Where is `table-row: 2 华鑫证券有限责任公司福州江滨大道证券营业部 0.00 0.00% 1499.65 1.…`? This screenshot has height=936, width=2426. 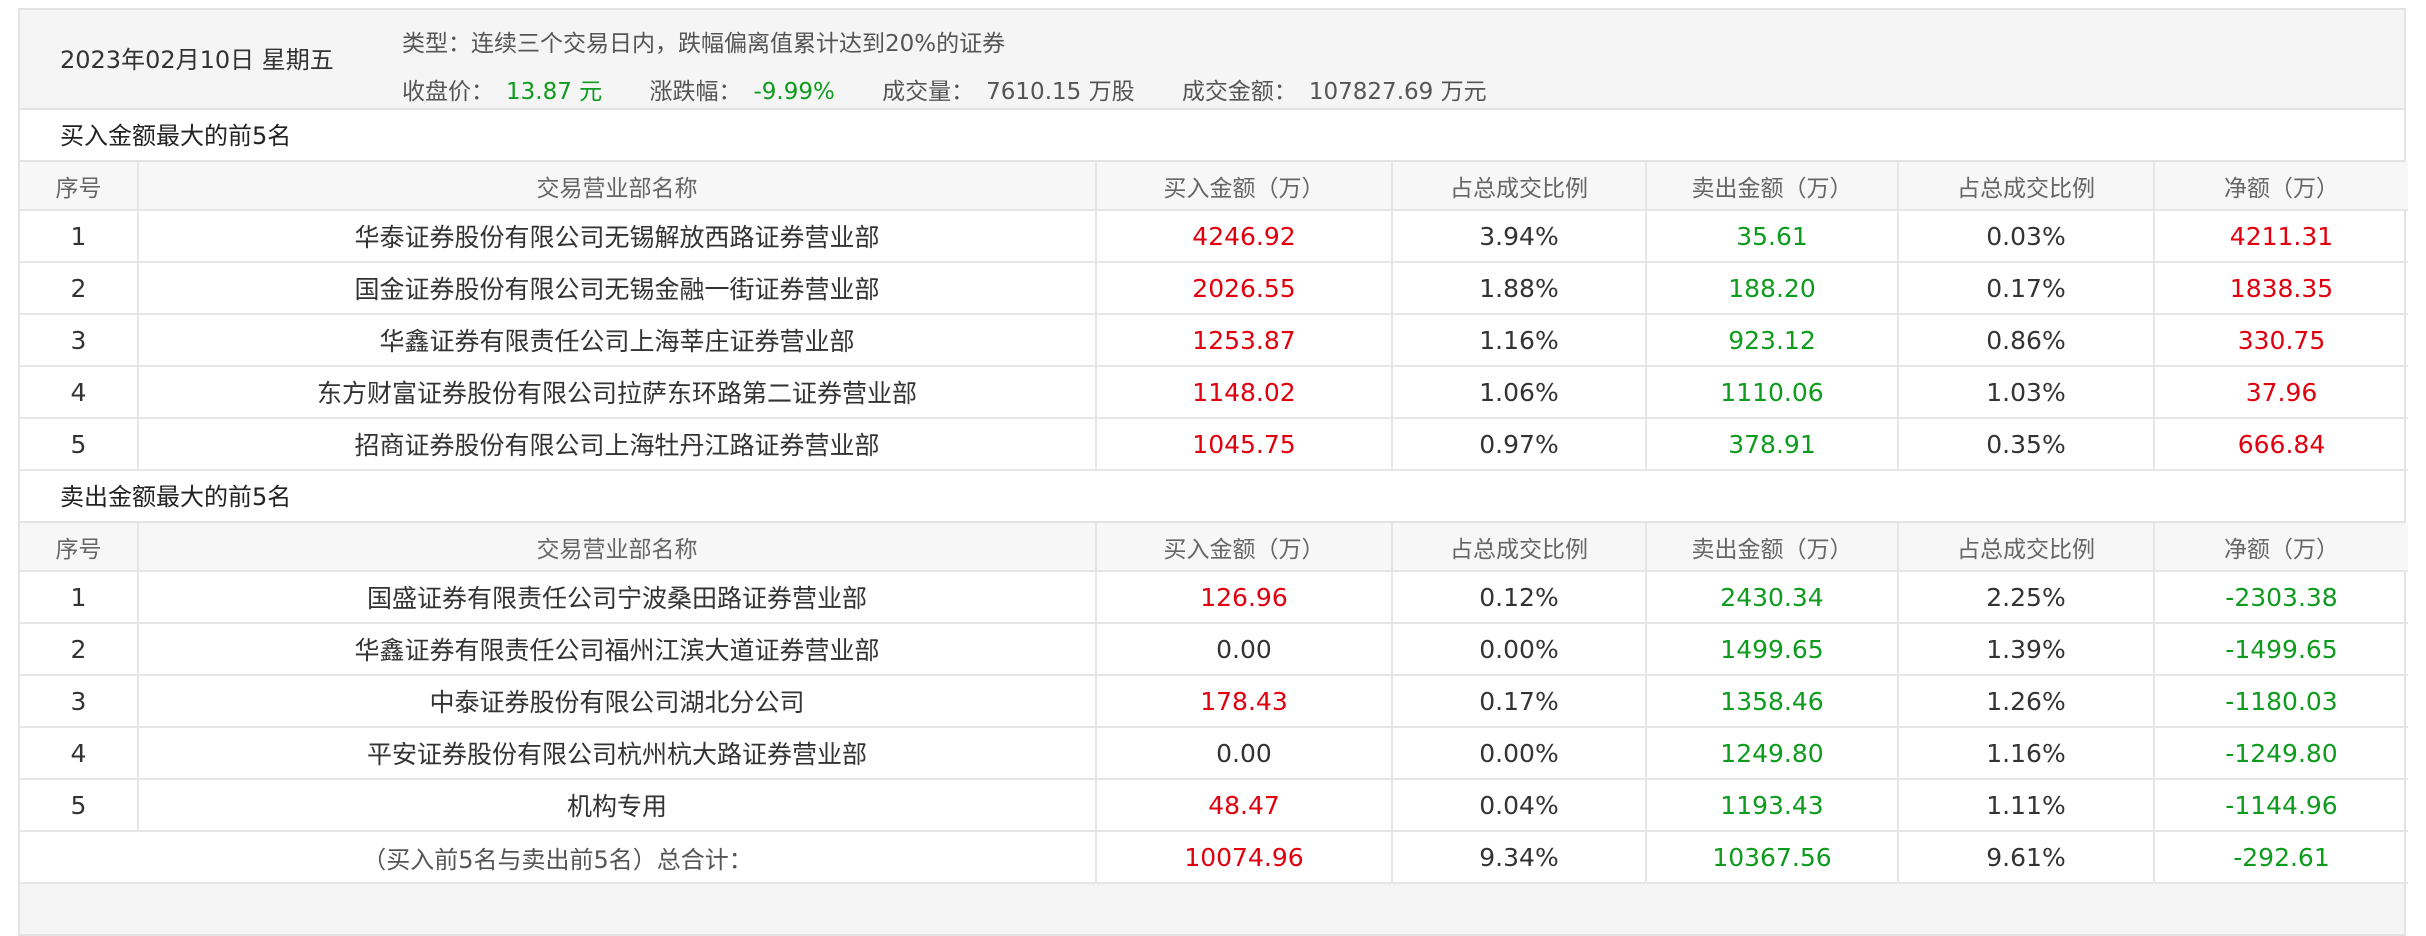 table-row: 2 华鑫证券有限责任公司福州江滨大道证券营业部 0.00 0.00% 1499.65 1.… is located at coordinates (1214, 649).